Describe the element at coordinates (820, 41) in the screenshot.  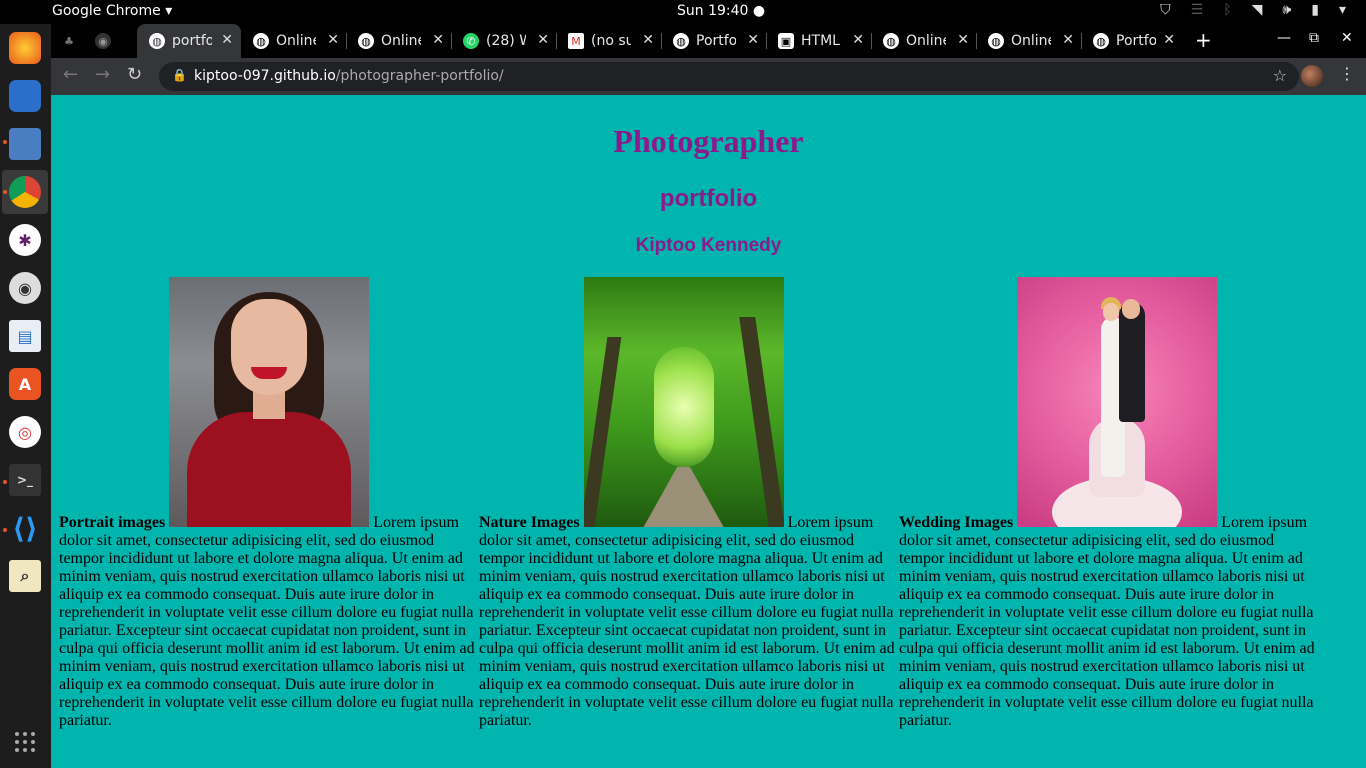
I see `tab: ▣ HTML ✕` at that location.